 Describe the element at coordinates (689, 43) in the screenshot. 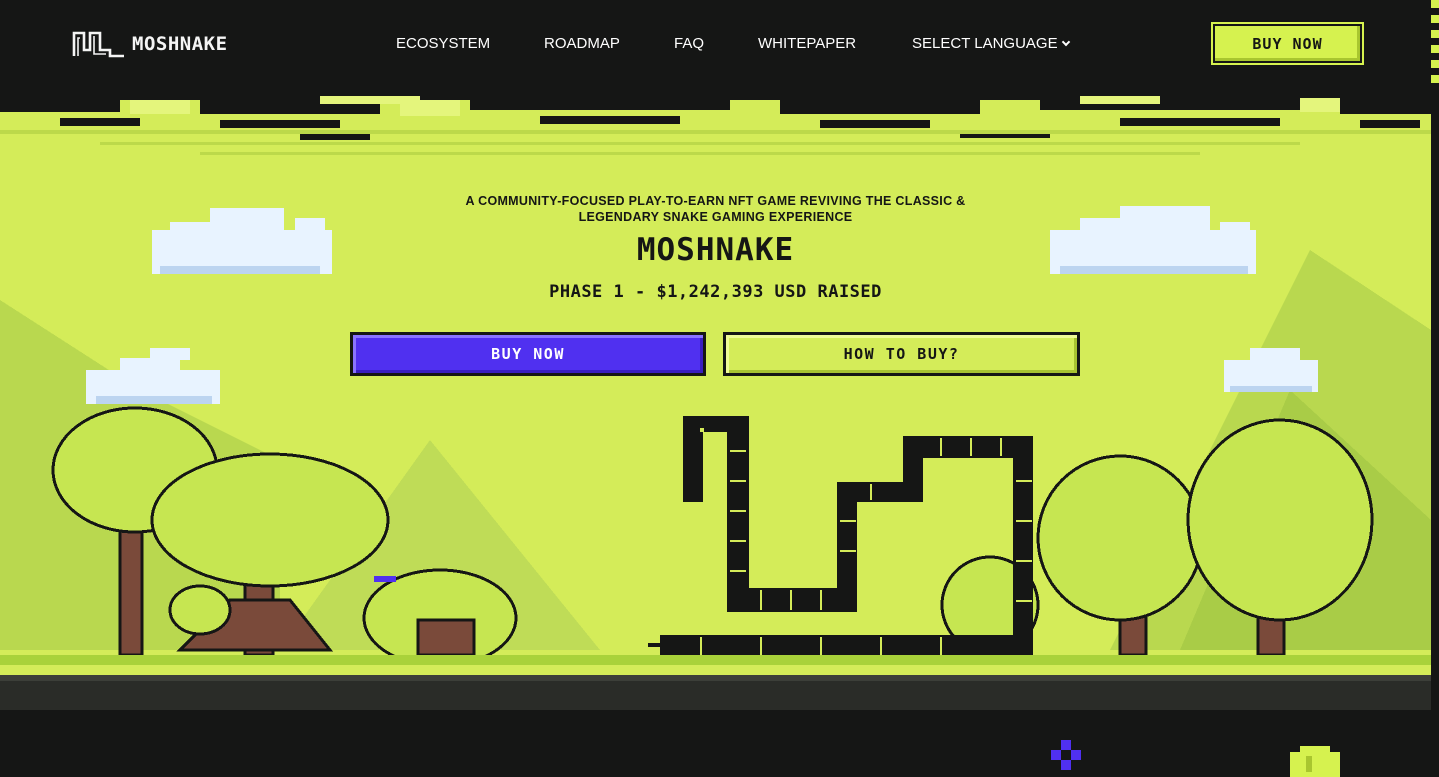

I see `nav-link-faq: FAQ` at that location.